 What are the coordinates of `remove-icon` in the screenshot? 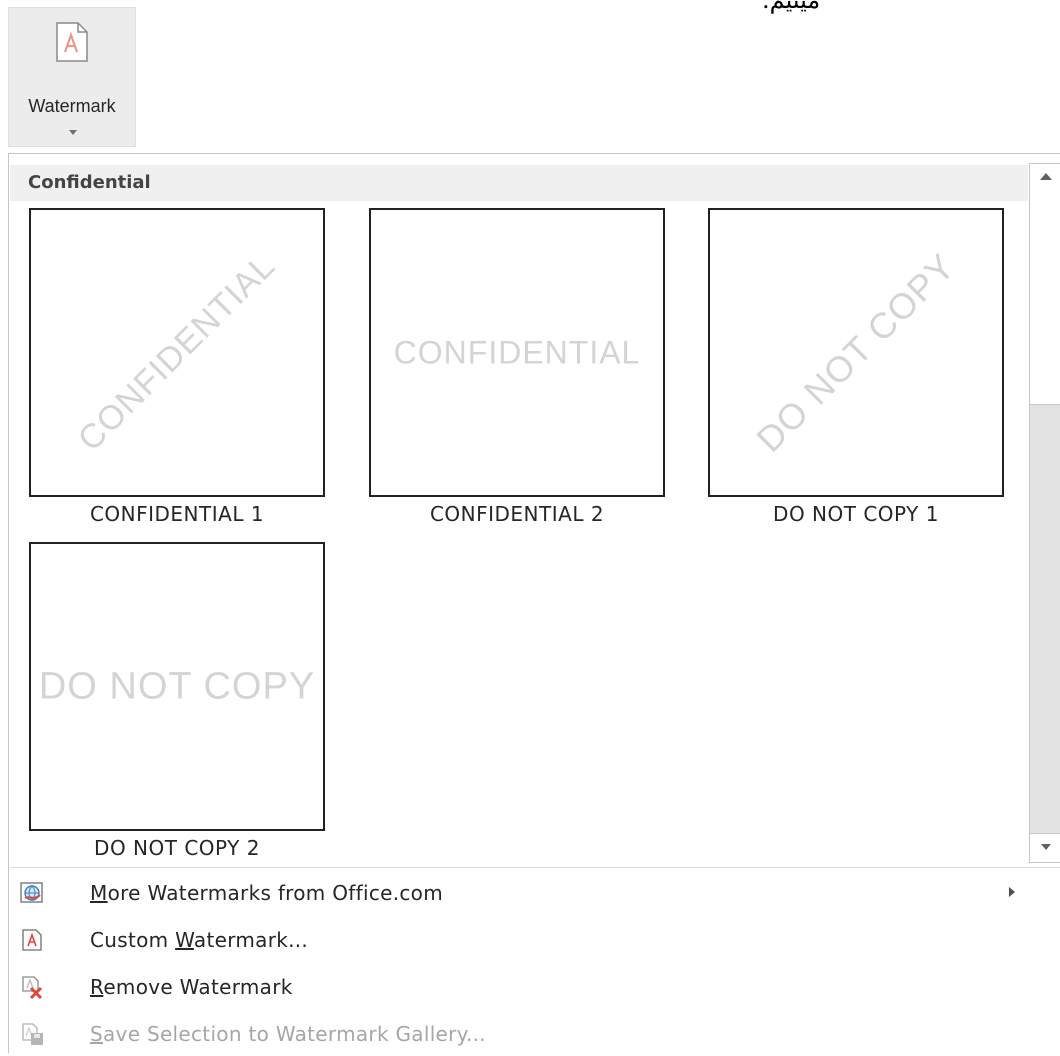 It's located at (32, 987).